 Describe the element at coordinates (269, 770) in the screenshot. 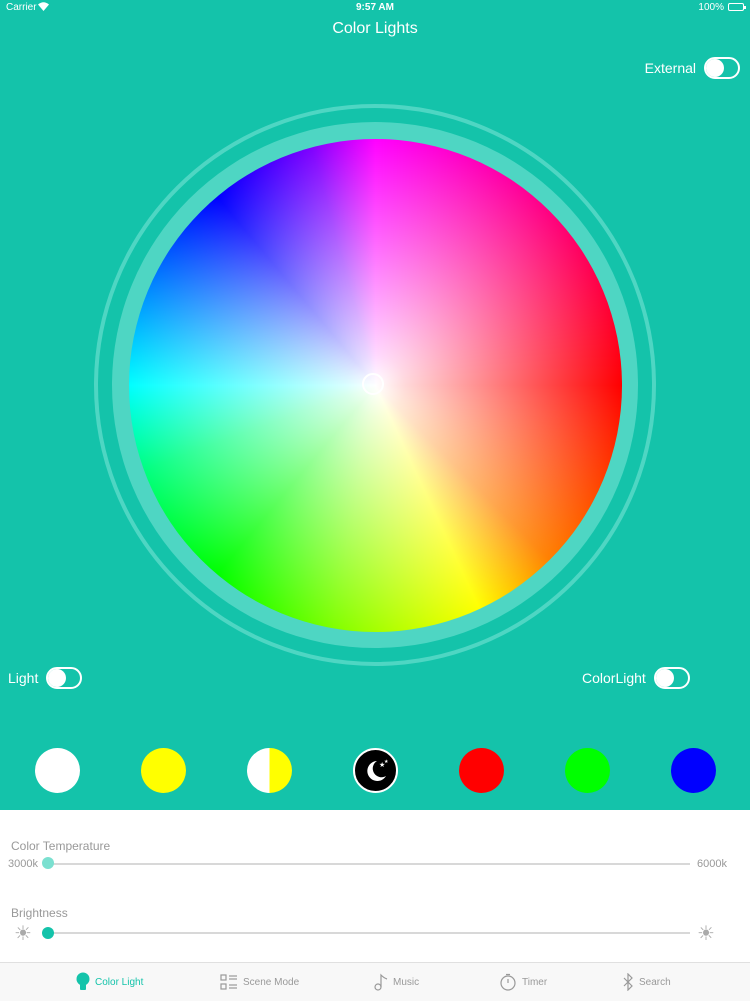

I see `preset-white-yellow` at that location.